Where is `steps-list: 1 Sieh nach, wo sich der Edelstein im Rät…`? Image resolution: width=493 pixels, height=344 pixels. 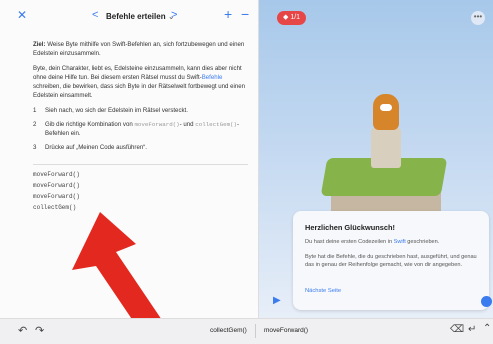 steps-list: 1 Sieh nach, wo sich der Edelstein im Rät… is located at coordinates (142, 129).